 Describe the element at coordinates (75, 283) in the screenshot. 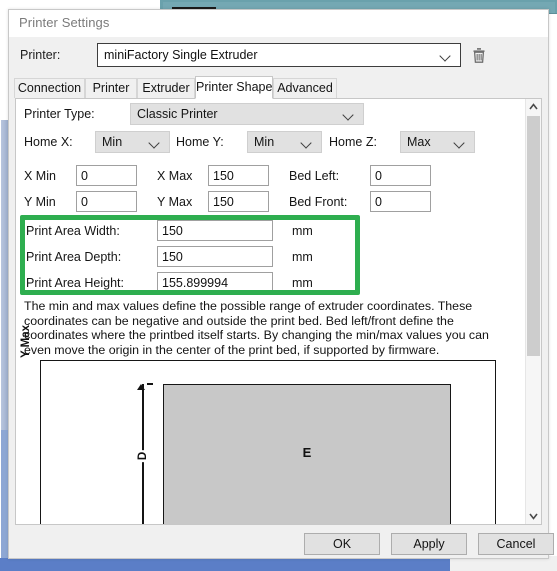

I see `print-area-height-label: Print Area Height:` at that location.